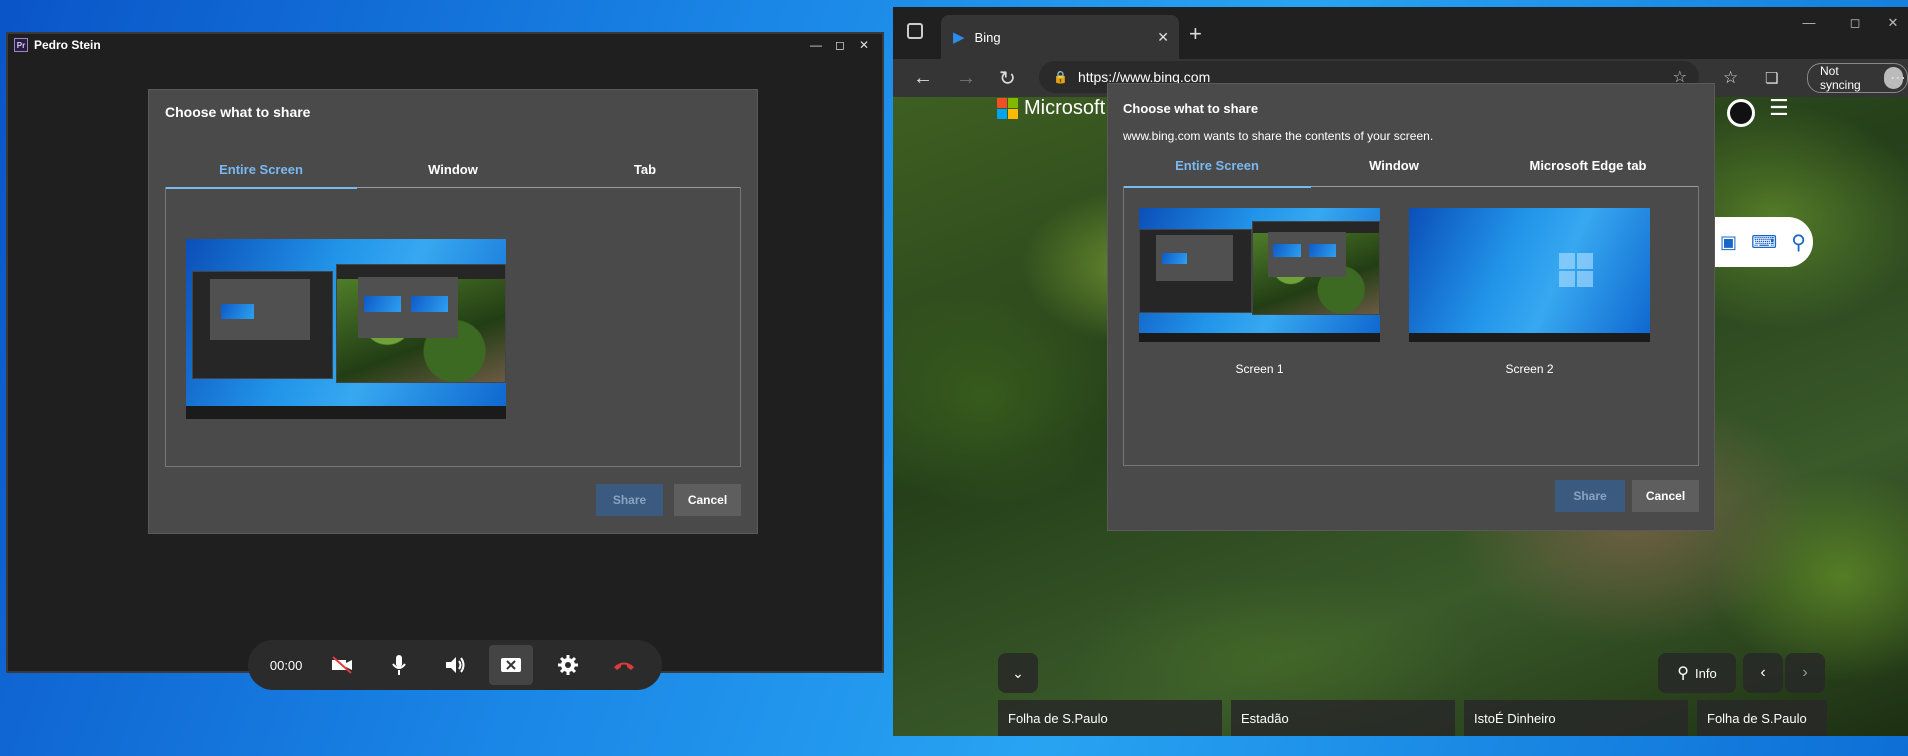  I want to click on microsoft-brand-text: Microsoft, so click(1065, 108).